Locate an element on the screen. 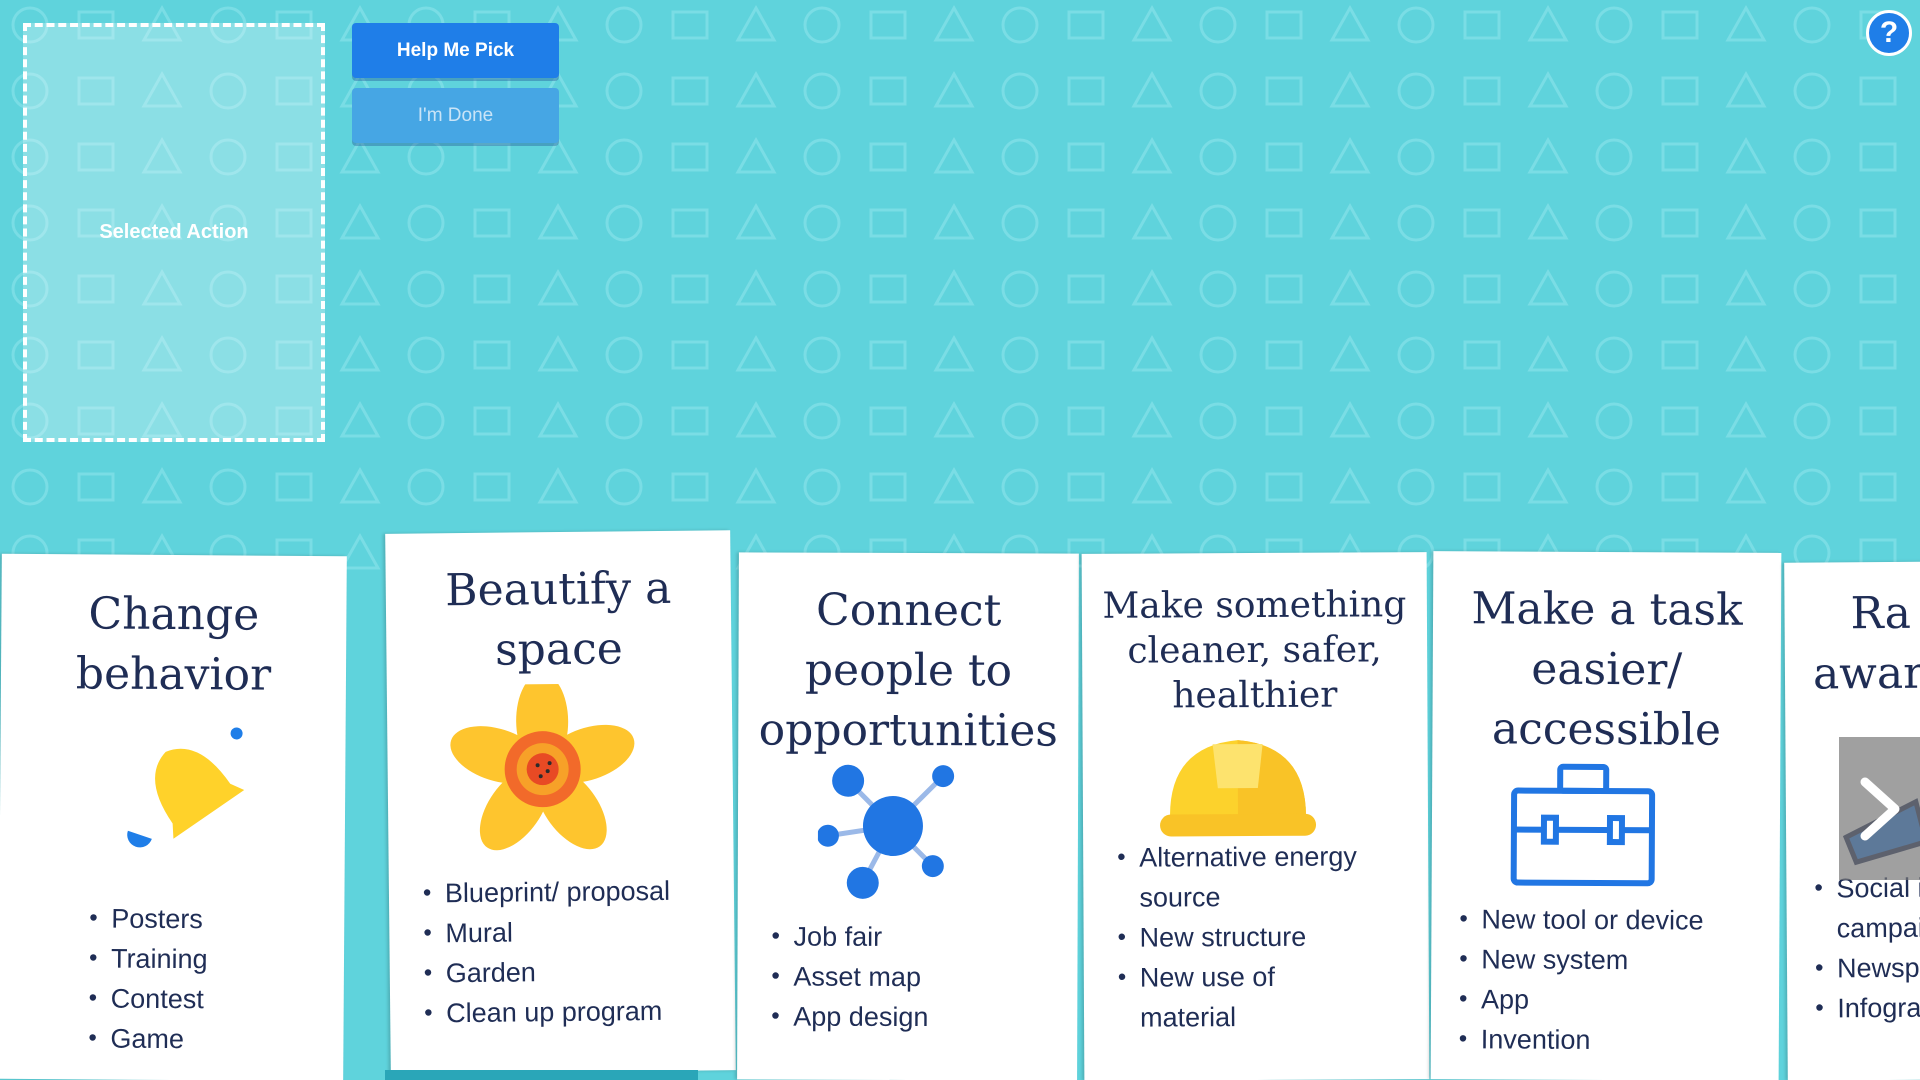  list-item: Clean up program is located at coordinates (548, 1012).